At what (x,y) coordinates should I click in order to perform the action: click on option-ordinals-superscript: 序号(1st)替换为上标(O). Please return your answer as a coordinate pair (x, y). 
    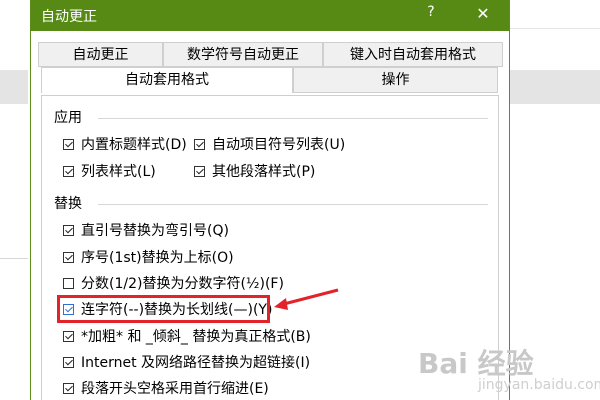
    Looking at the image, I should click on (148, 257).